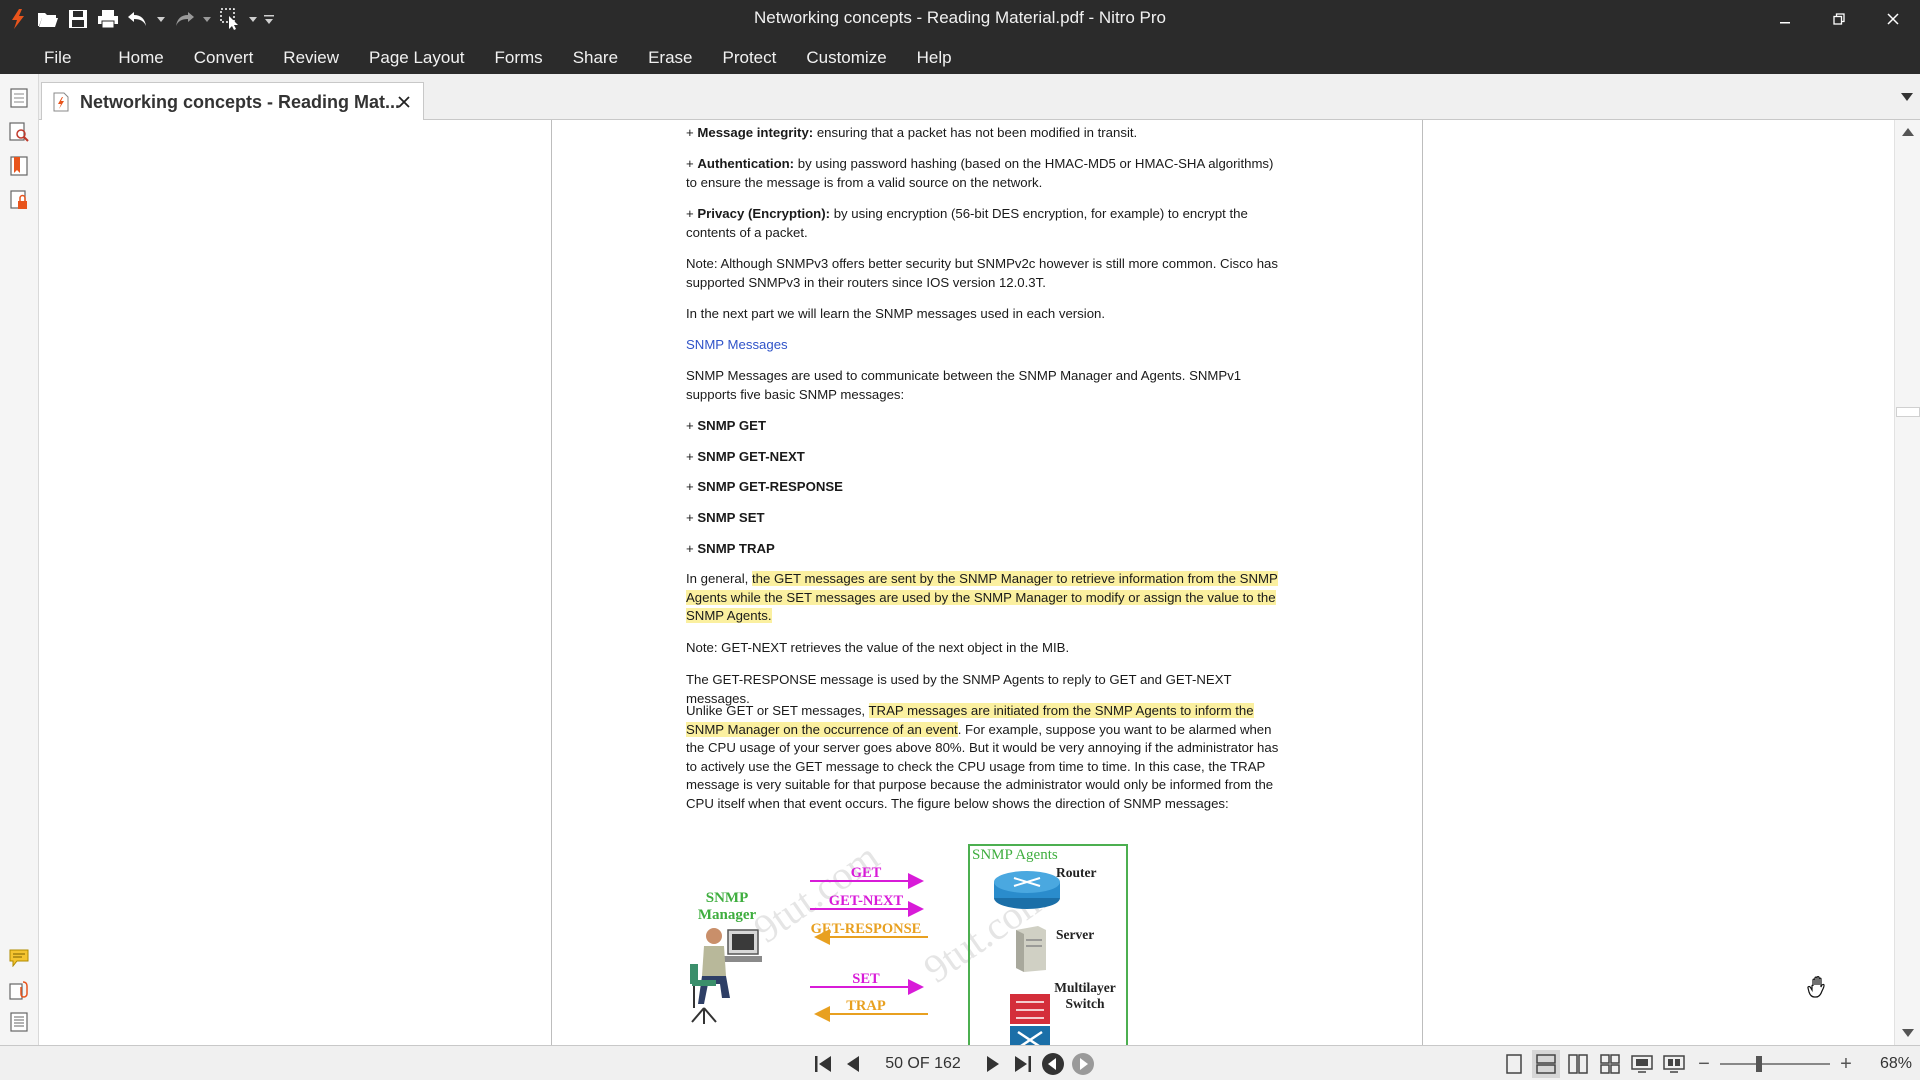 The image size is (1920, 1080). What do you see at coordinates (1908, 1033) in the screenshot?
I see `scroll-down-icon` at bounding box center [1908, 1033].